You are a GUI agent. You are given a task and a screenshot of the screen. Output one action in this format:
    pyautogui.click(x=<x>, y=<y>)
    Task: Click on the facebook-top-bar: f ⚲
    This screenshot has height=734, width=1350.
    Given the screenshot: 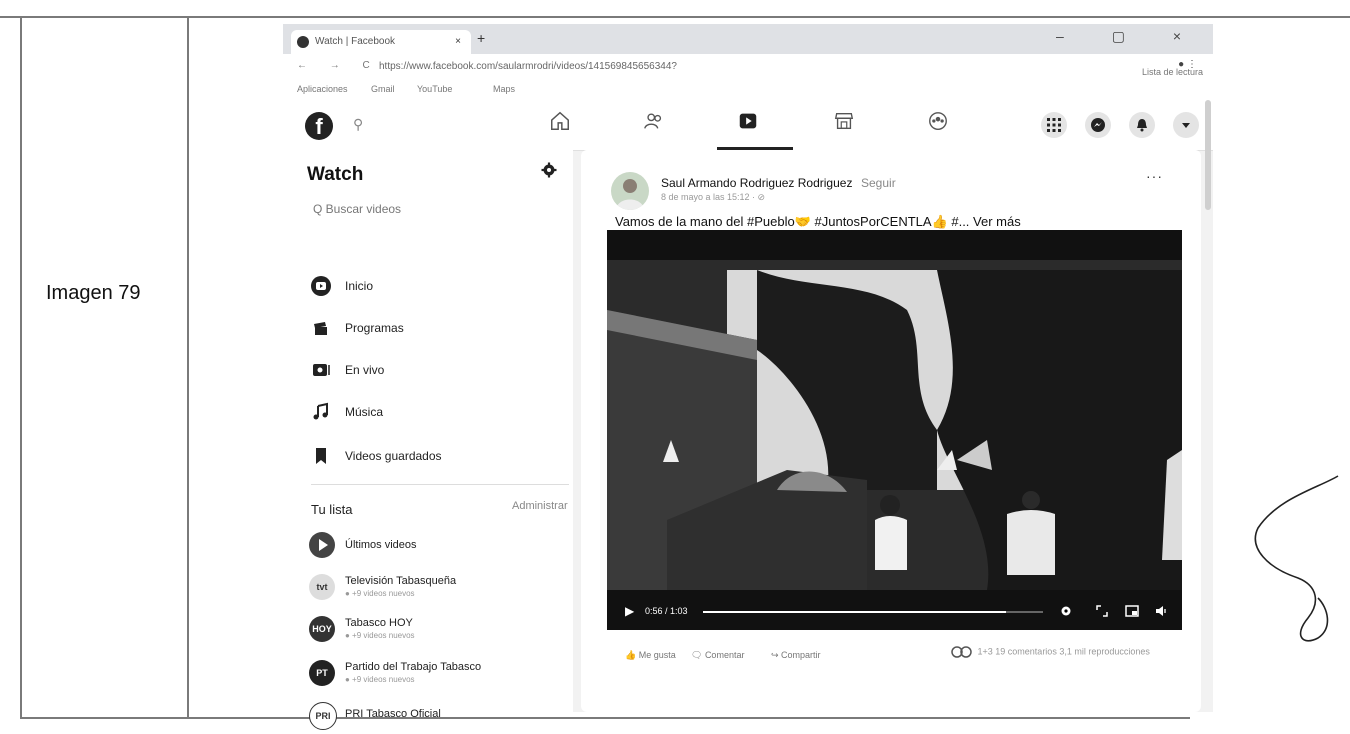 What is the action you would take?
    pyautogui.click(x=748, y=125)
    